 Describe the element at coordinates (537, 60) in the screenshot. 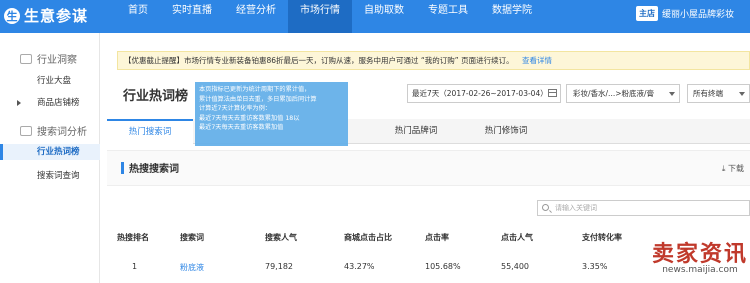

I see `notice-details-link: 查看详情` at that location.